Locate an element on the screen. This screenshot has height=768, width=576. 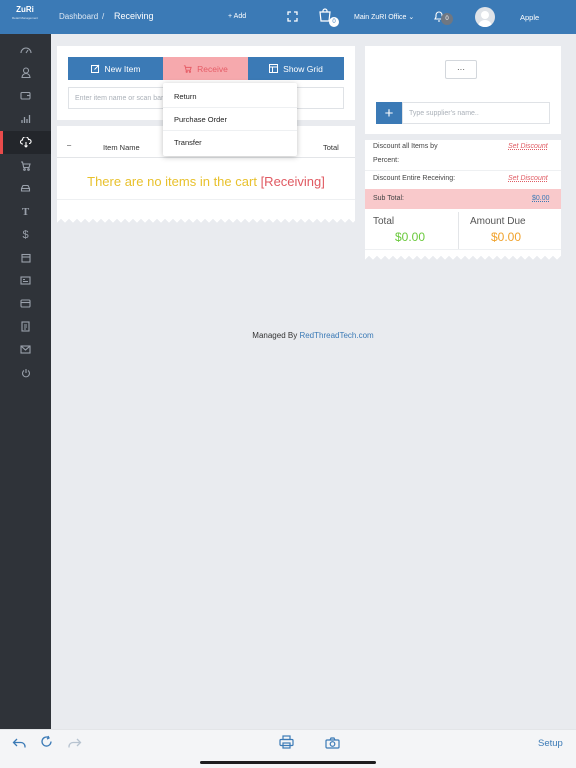
total-label: Total is located at coordinates (384, 221).